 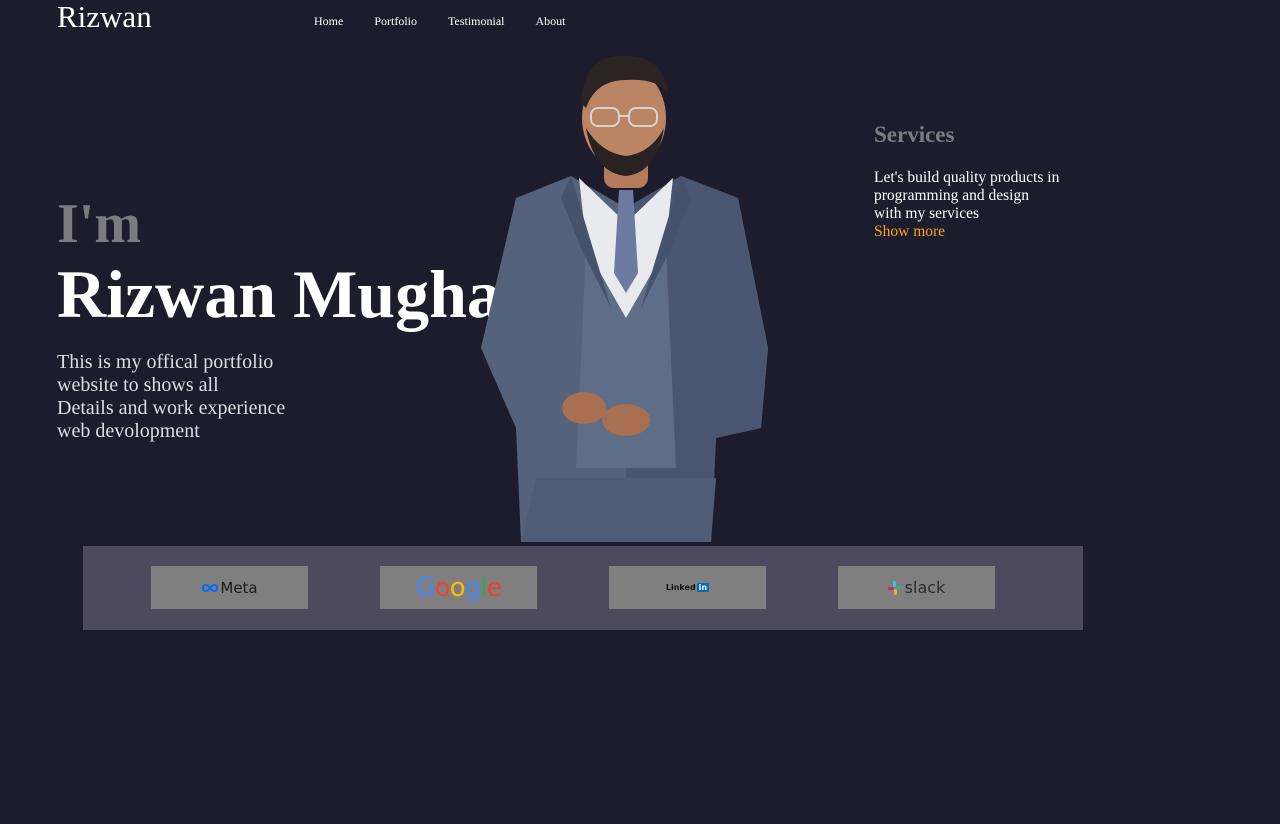 I want to click on services-line: programming and design, so click(x=951, y=195).